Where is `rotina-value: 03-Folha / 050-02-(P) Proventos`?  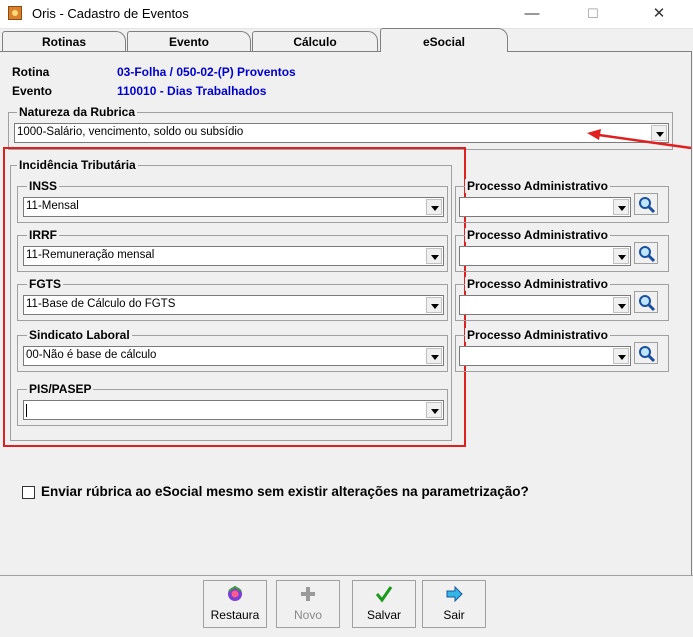
rotina-value: 03-Folha / 050-02-(P) Proventos is located at coordinates (206, 72).